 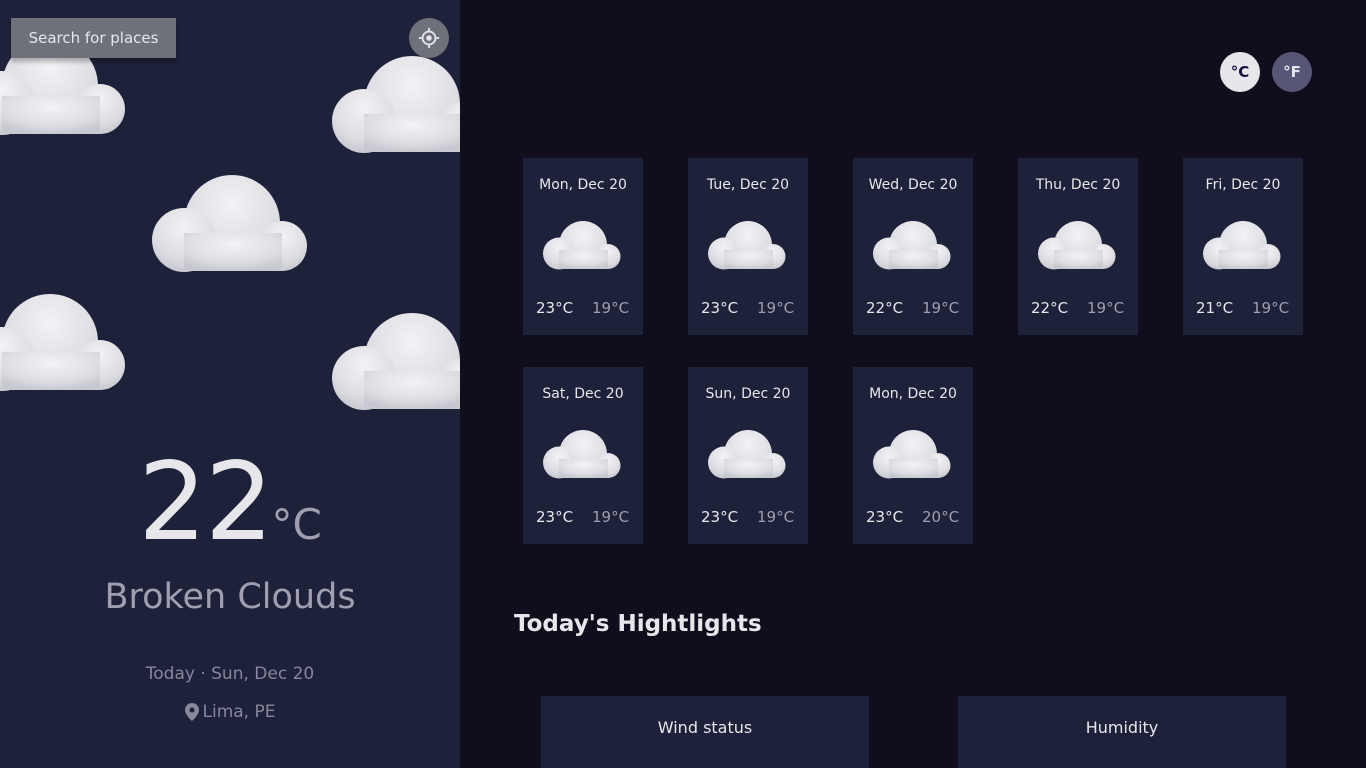 I want to click on forecast-card: Wed, Dec 20 22°C 19°C, so click(x=913, y=246).